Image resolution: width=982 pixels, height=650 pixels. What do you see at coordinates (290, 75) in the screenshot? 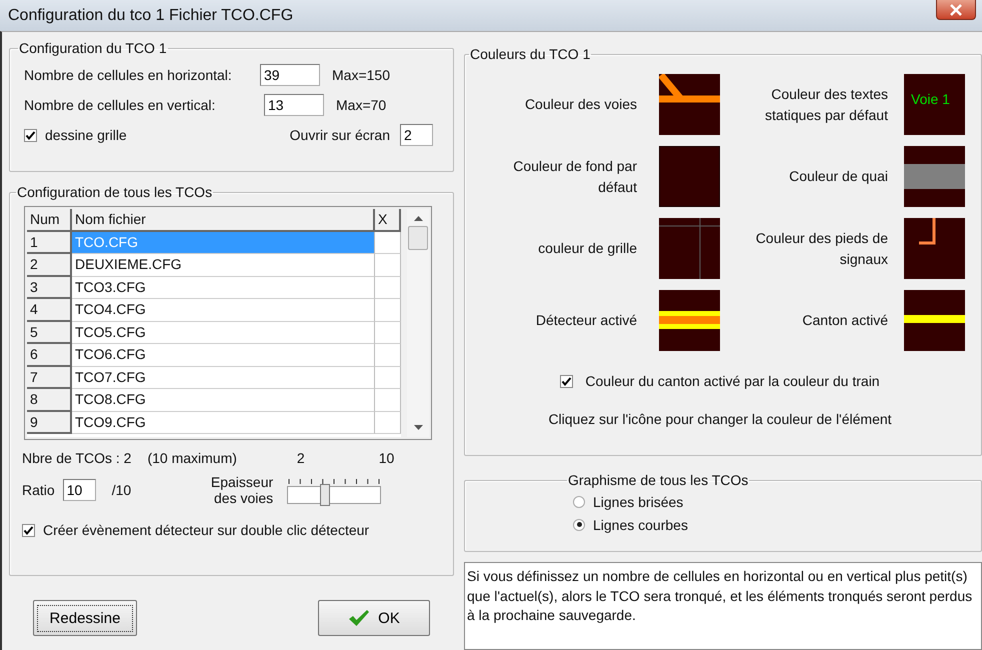
I see `number-field: 39` at bounding box center [290, 75].